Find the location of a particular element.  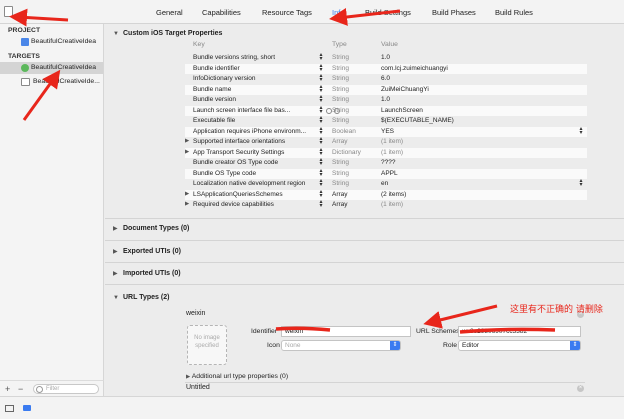

property-row: InfoDictionary version ▴ ▾ String 6.0 is located at coordinates (386, 78).